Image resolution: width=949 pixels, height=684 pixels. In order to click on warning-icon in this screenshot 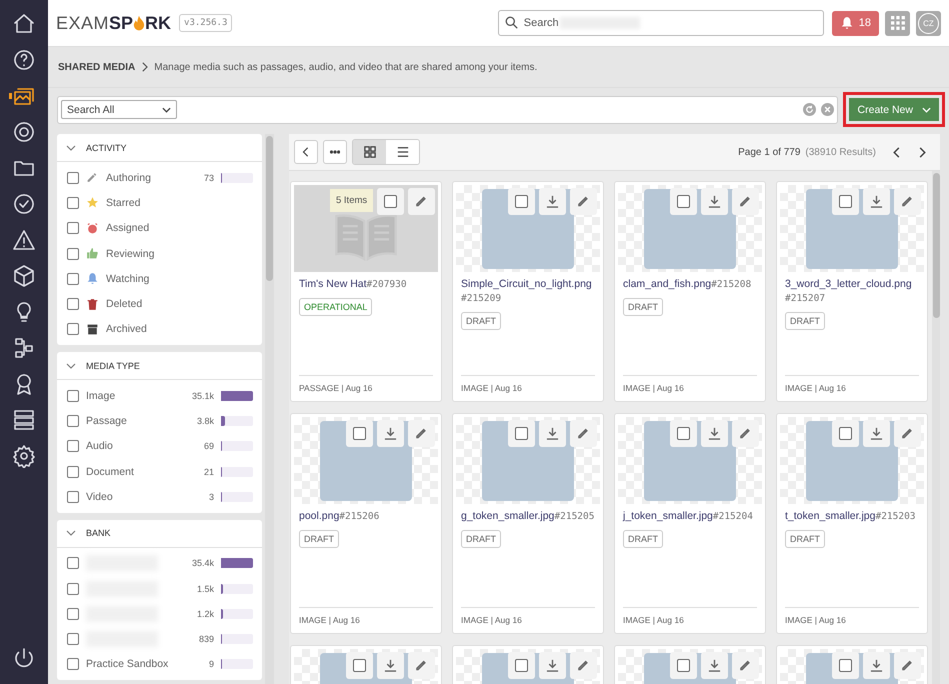, I will do `click(24, 240)`.